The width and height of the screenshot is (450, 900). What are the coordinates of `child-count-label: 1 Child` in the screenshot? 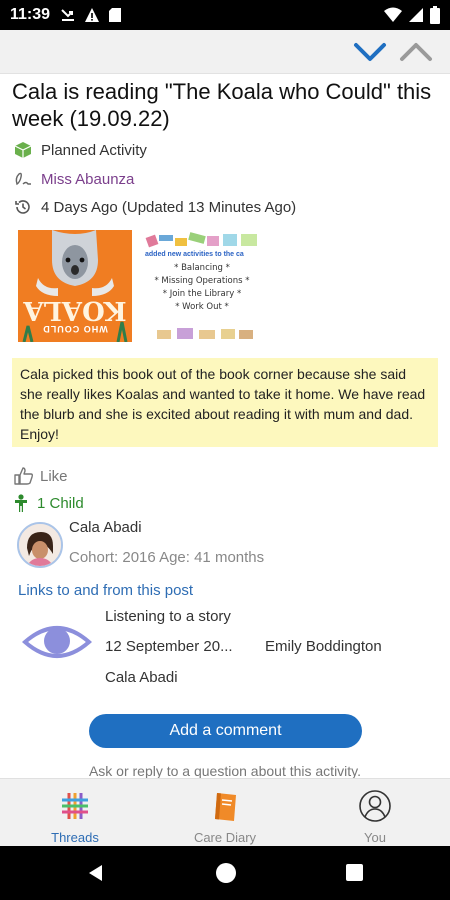 It's located at (60, 503).